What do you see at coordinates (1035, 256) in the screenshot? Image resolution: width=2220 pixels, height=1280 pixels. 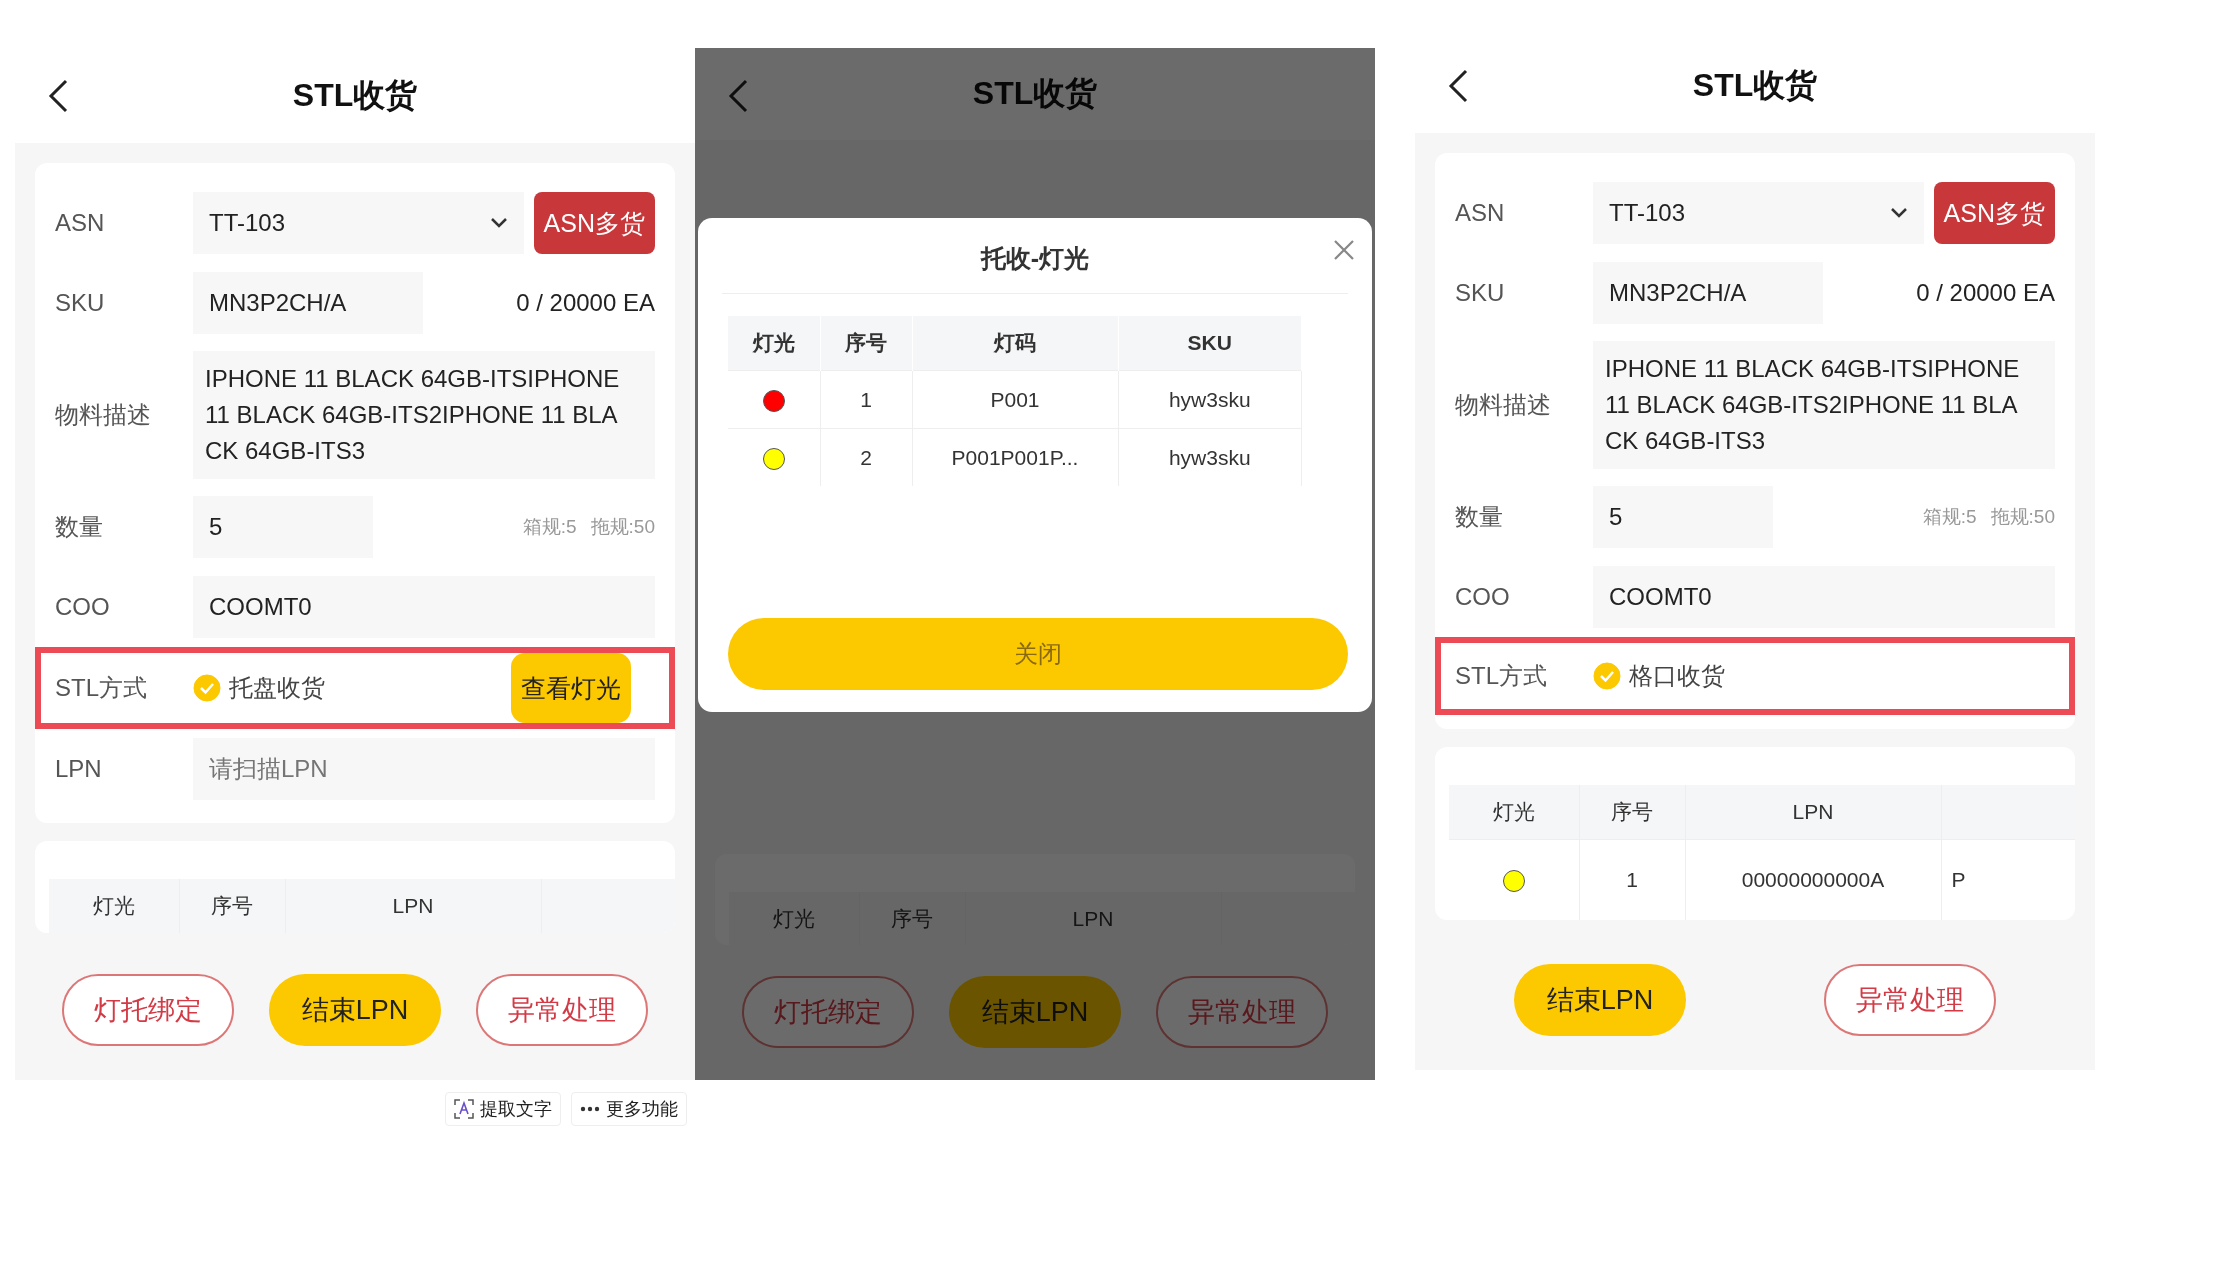 I see `dialog-title: 托收-灯光` at bounding box center [1035, 256].